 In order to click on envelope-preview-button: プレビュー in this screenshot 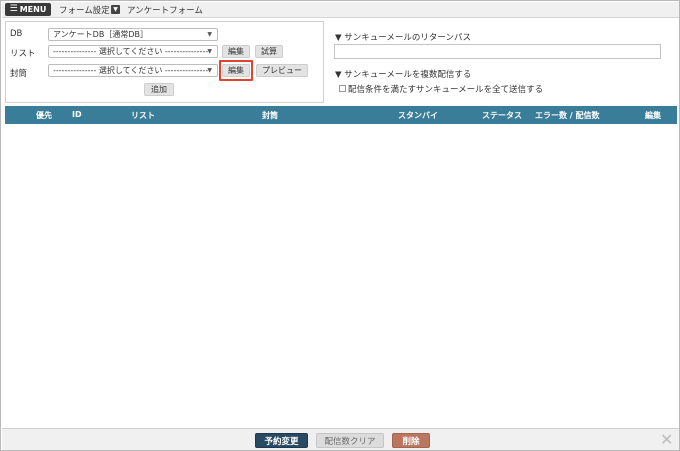, I will do `click(282, 70)`.